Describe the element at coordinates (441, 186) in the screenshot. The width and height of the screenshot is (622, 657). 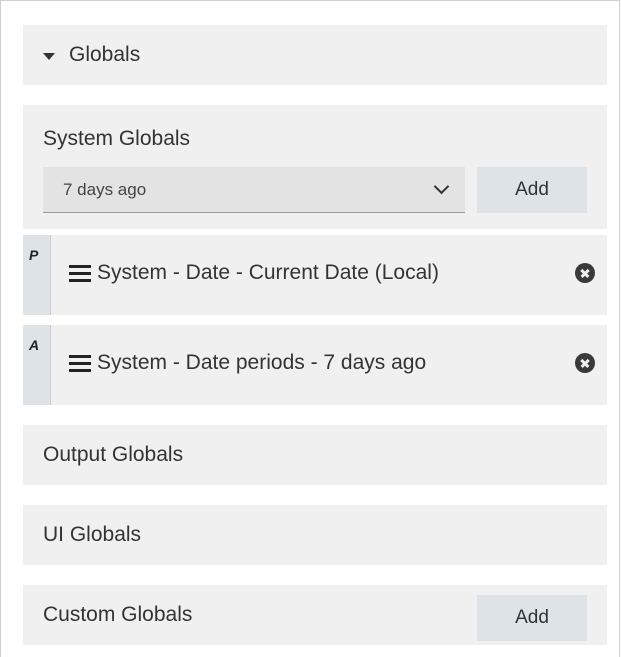
I see `chevron-down-icon` at that location.